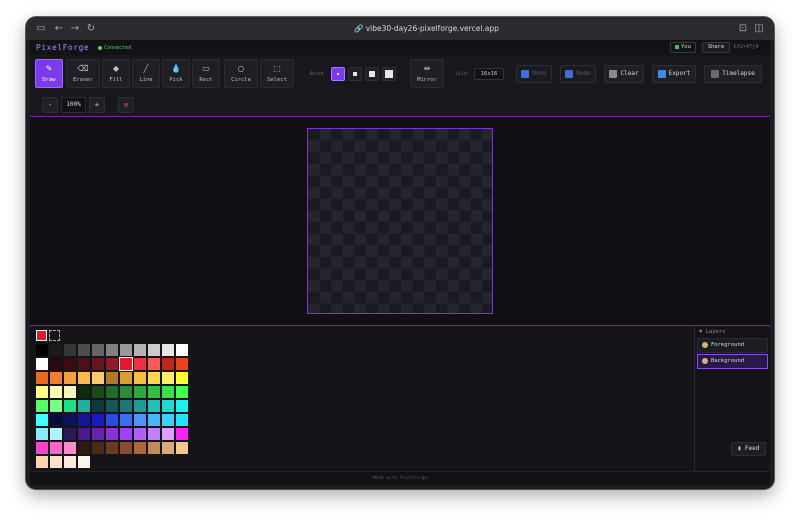 The image size is (800, 524). Describe the element at coordinates (489, 74) in the screenshot. I see `grid-size-select: 16x16` at that location.